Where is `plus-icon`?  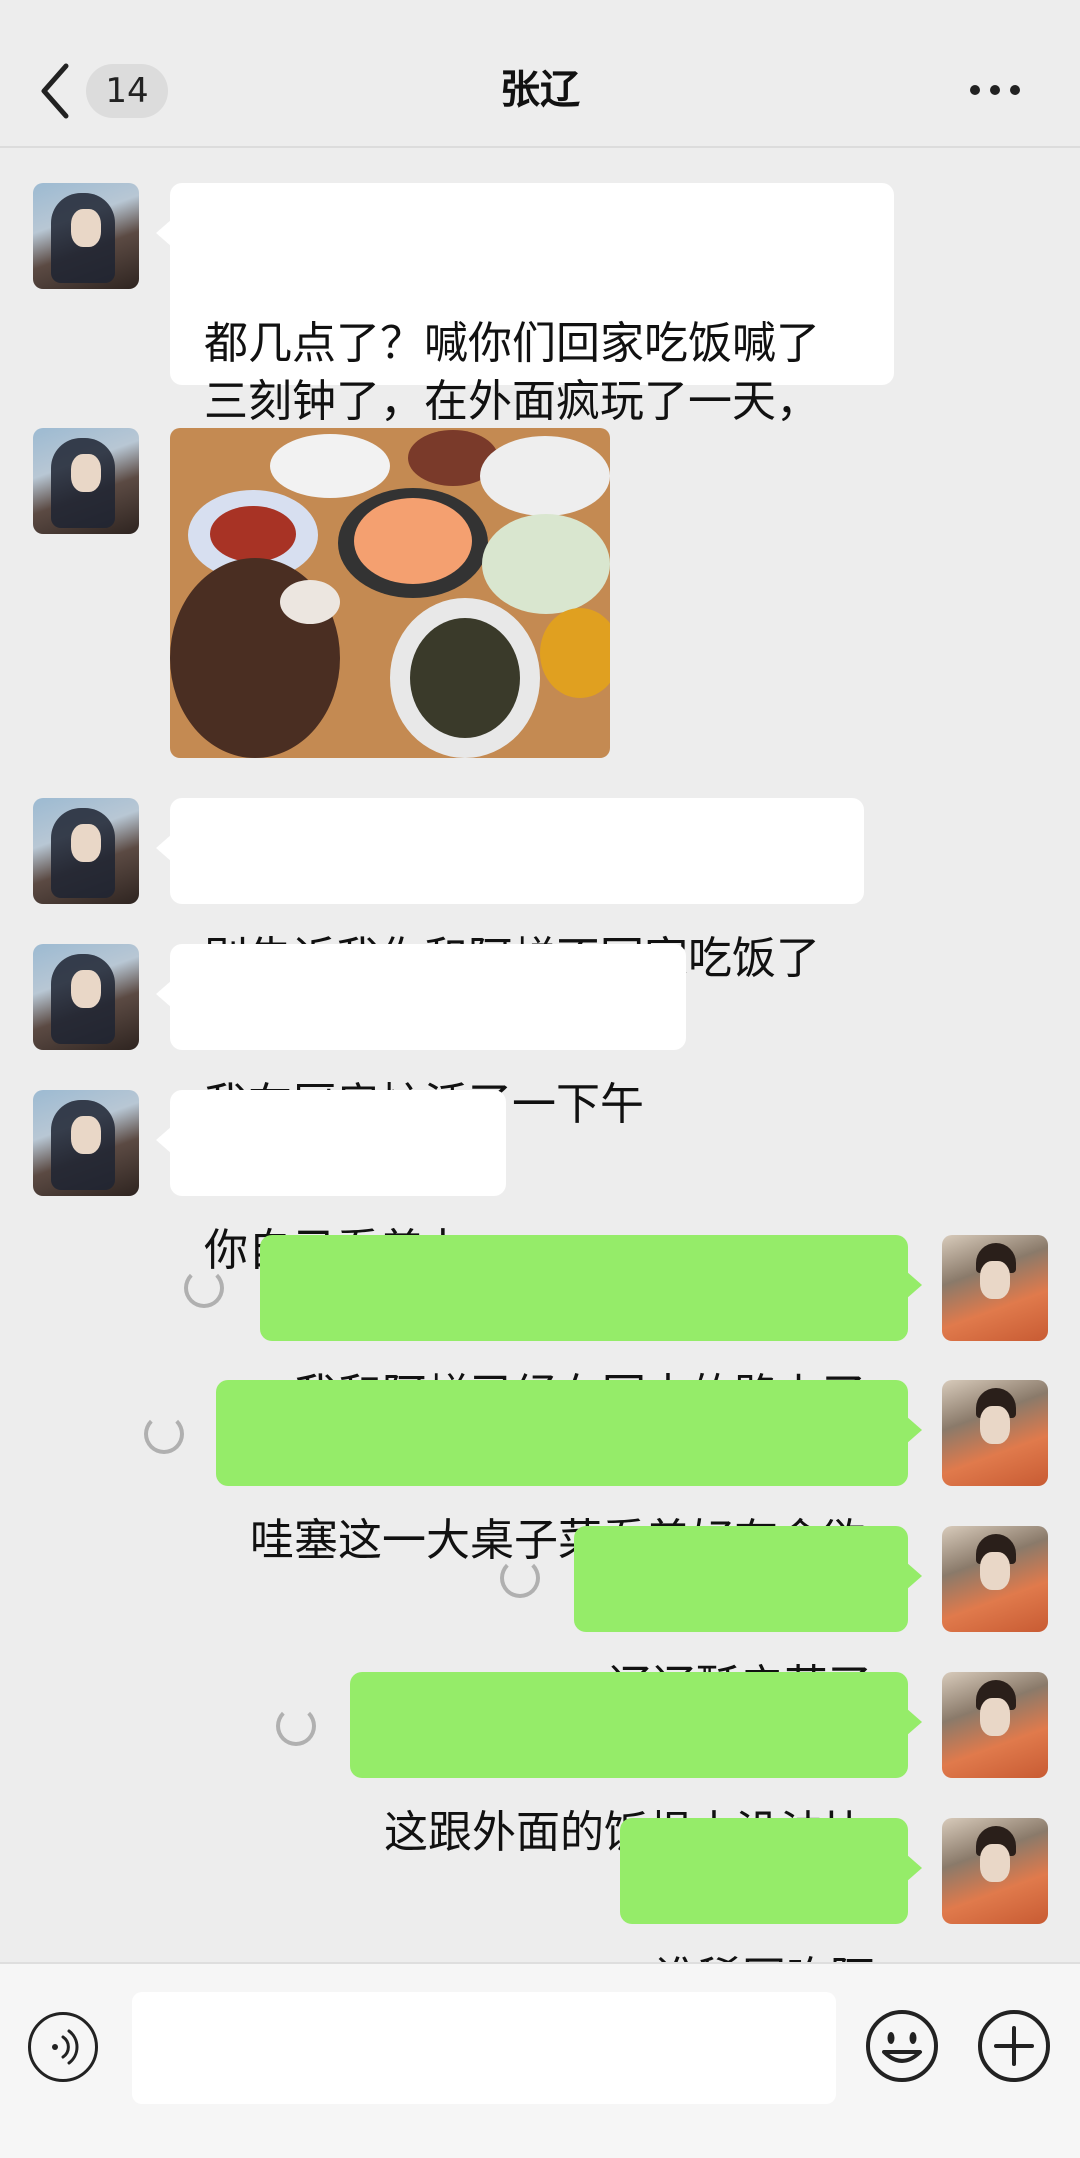 plus-icon is located at coordinates (1014, 2046).